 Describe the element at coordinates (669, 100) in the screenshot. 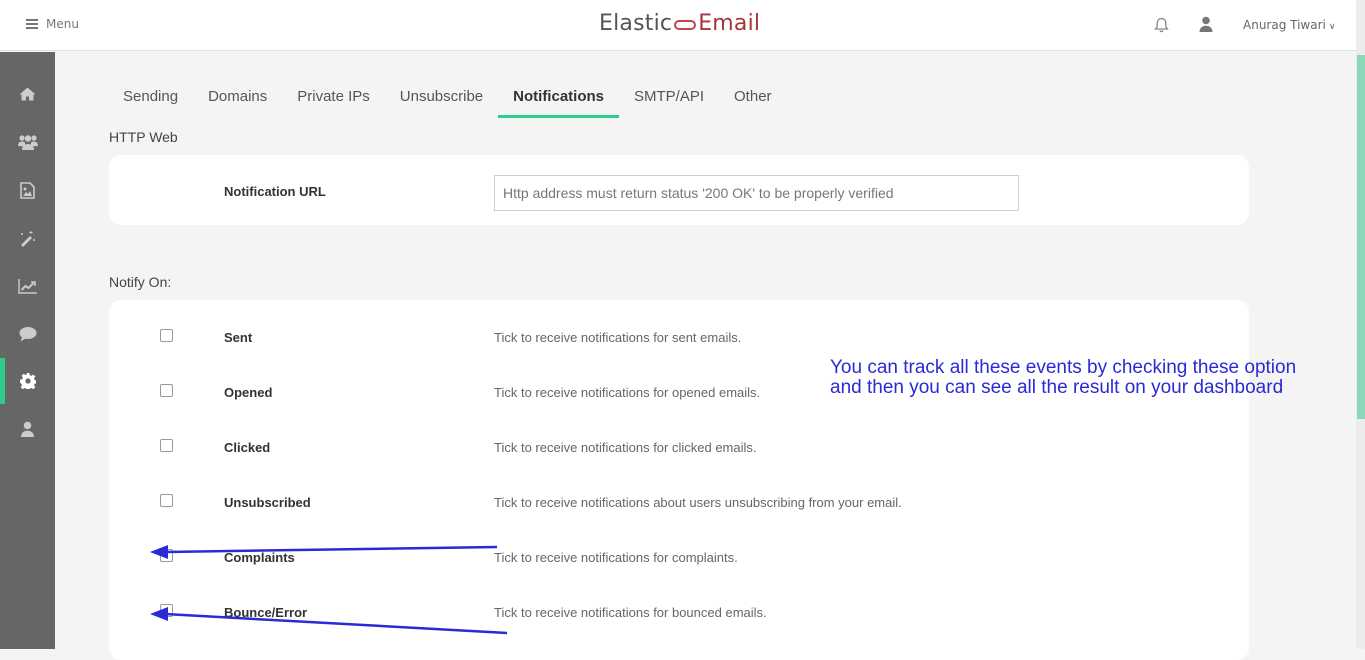

I see `tab-smtp-api: SMTP/API` at that location.